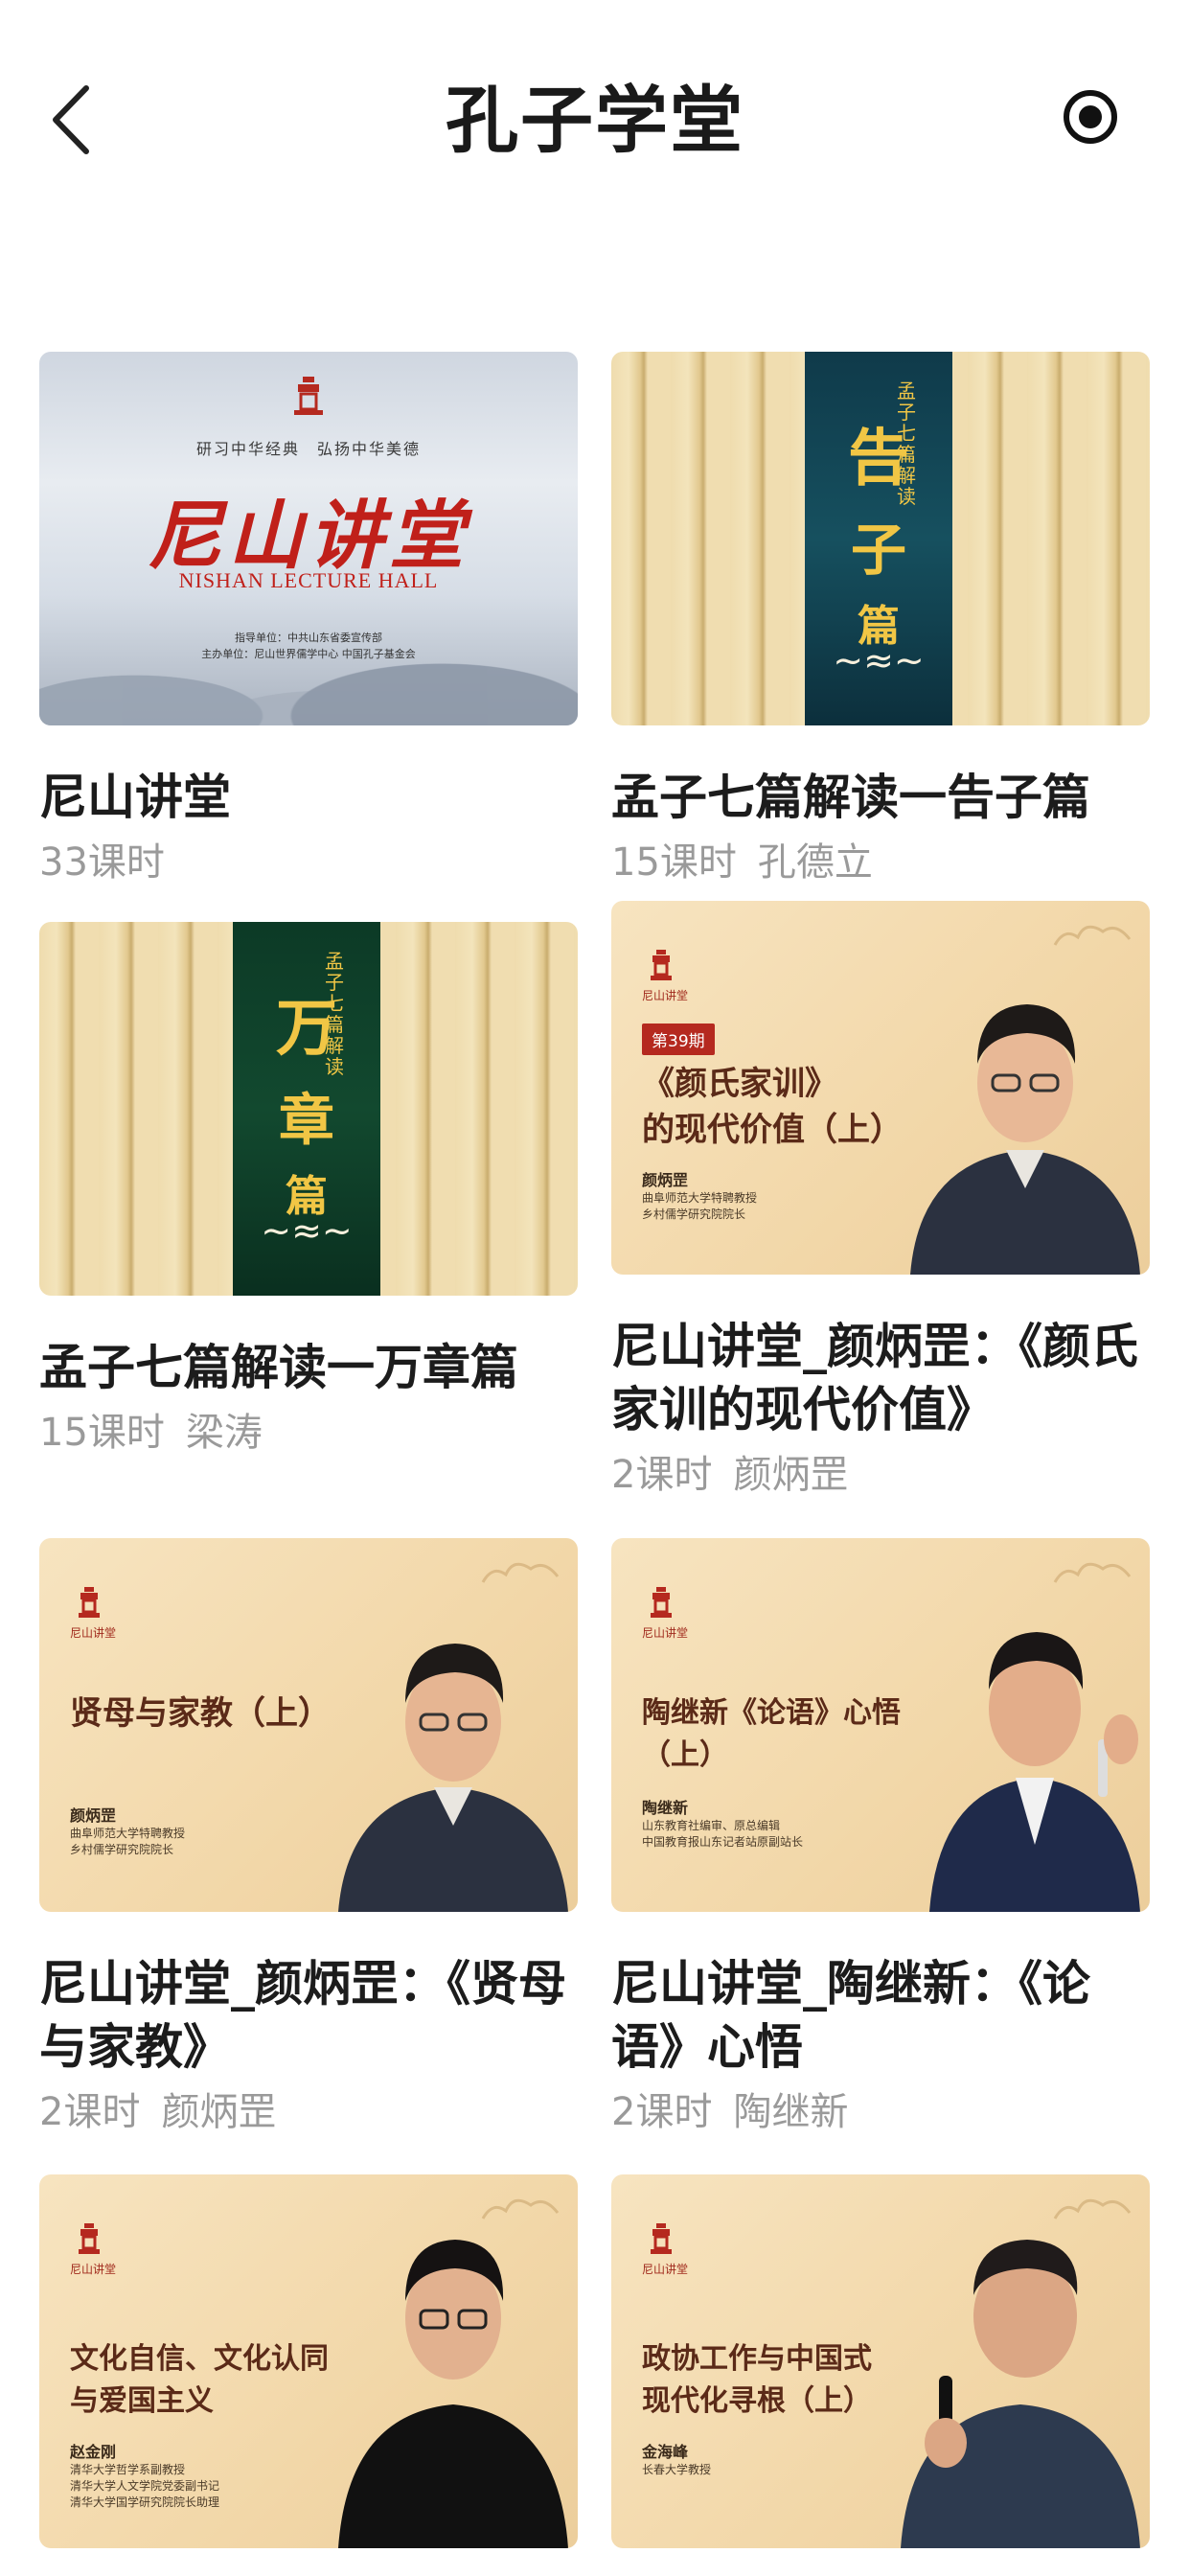 This screenshot has height=2576, width=1190. What do you see at coordinates (201, 1713) in the screenshot?
I see `thumbnail-title-line: 贤母与家教（上）` at bounding box center [201, 1713].